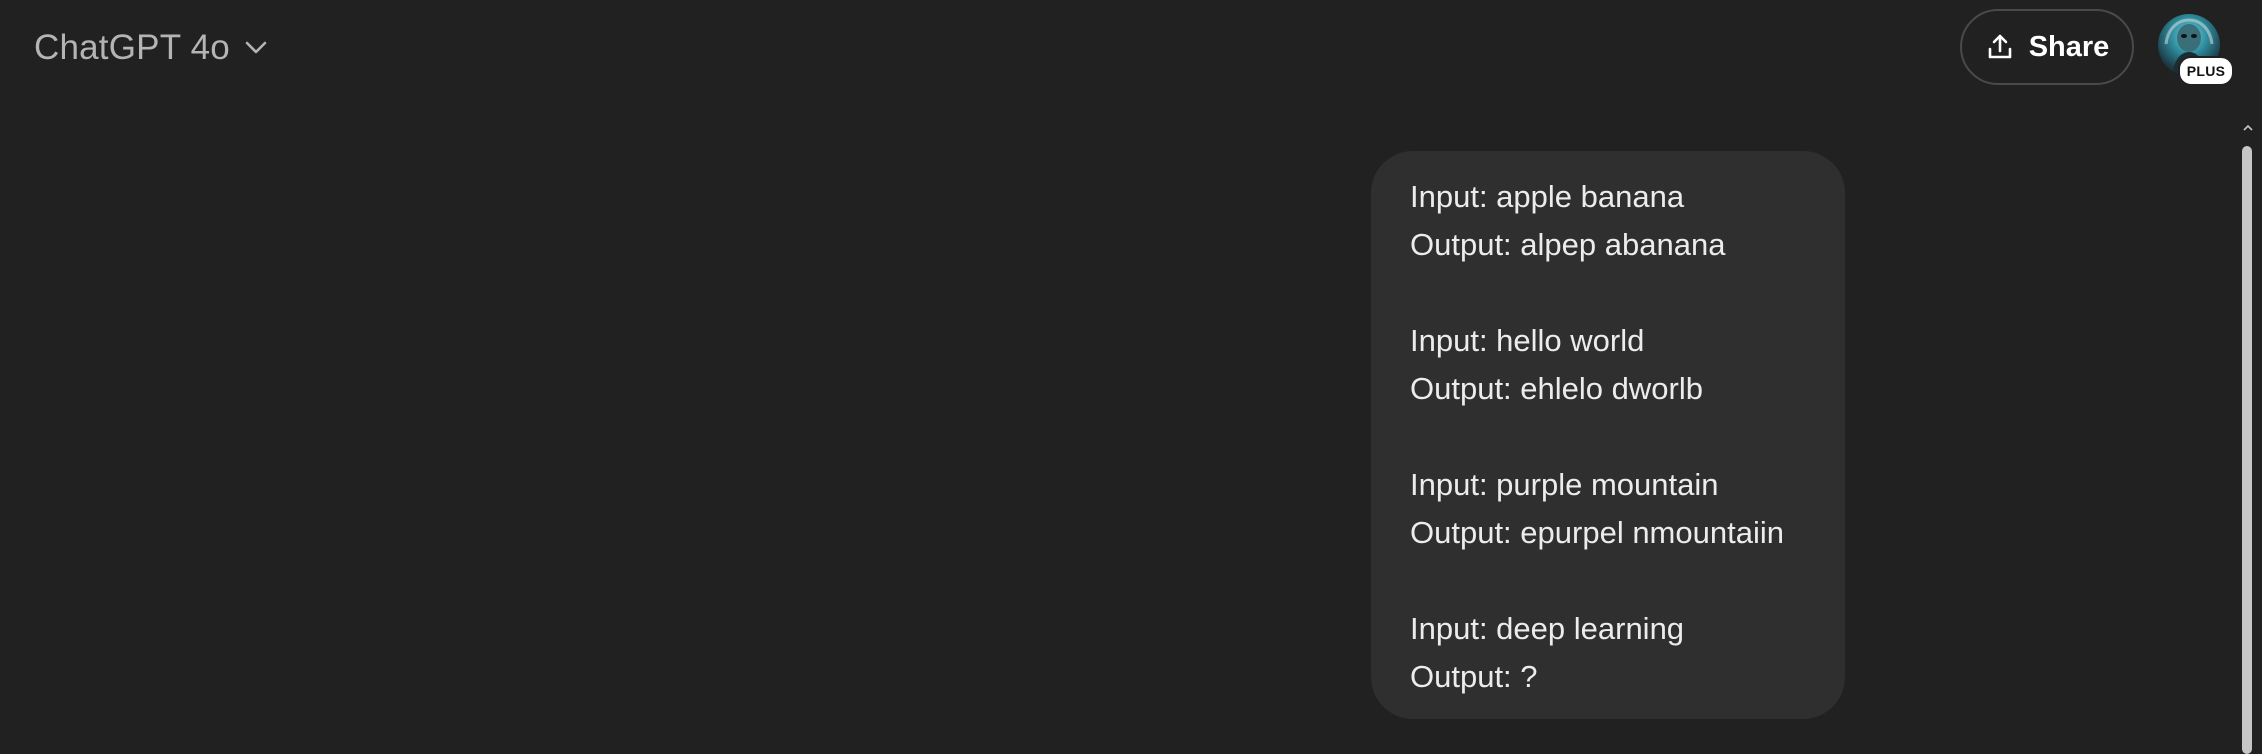 The image size is (2262, 754). What do you see at coordinates (2000, 47) in the screenshot?
I see `share-upload-icon` at bounding box center [2000, 47].